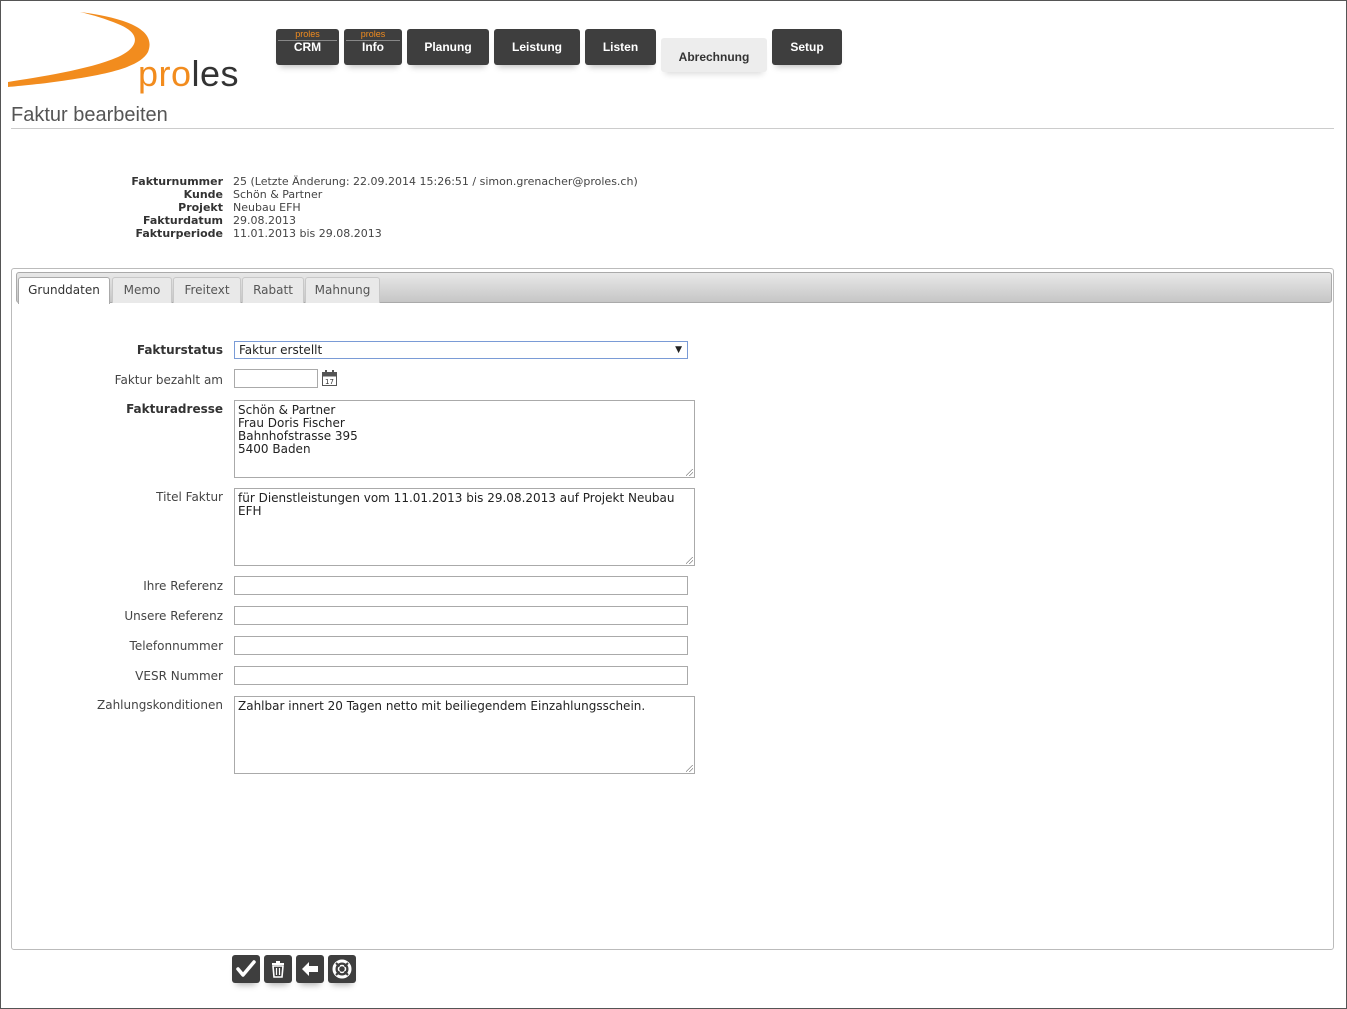 The width and height of the screenshot is (1347, 1009). Describe the element at coordinates (273, 290) in the screenshot. I see `tab-rabatt: Rabatt` at that location.